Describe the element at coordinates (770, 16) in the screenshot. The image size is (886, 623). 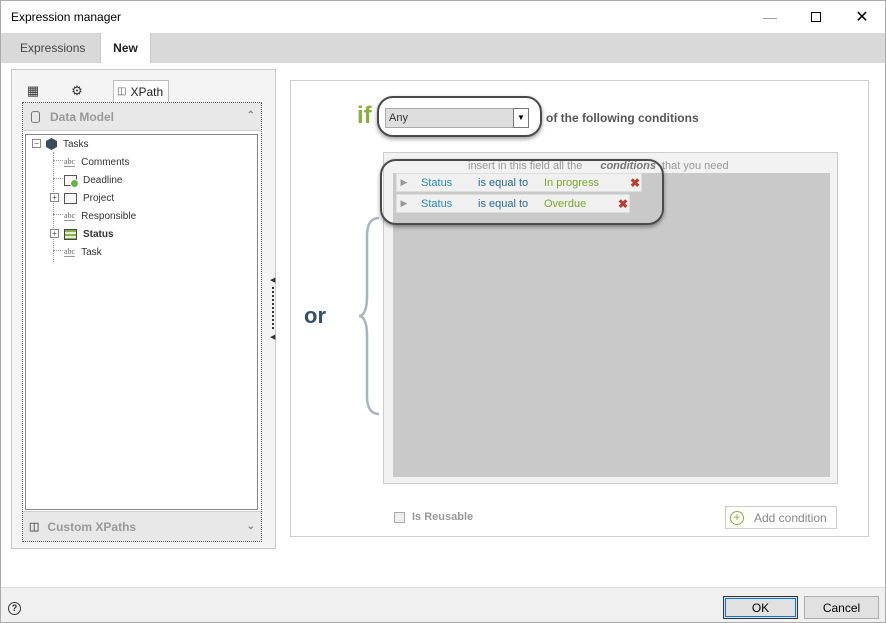
I see `minimize-button: —` at that location.